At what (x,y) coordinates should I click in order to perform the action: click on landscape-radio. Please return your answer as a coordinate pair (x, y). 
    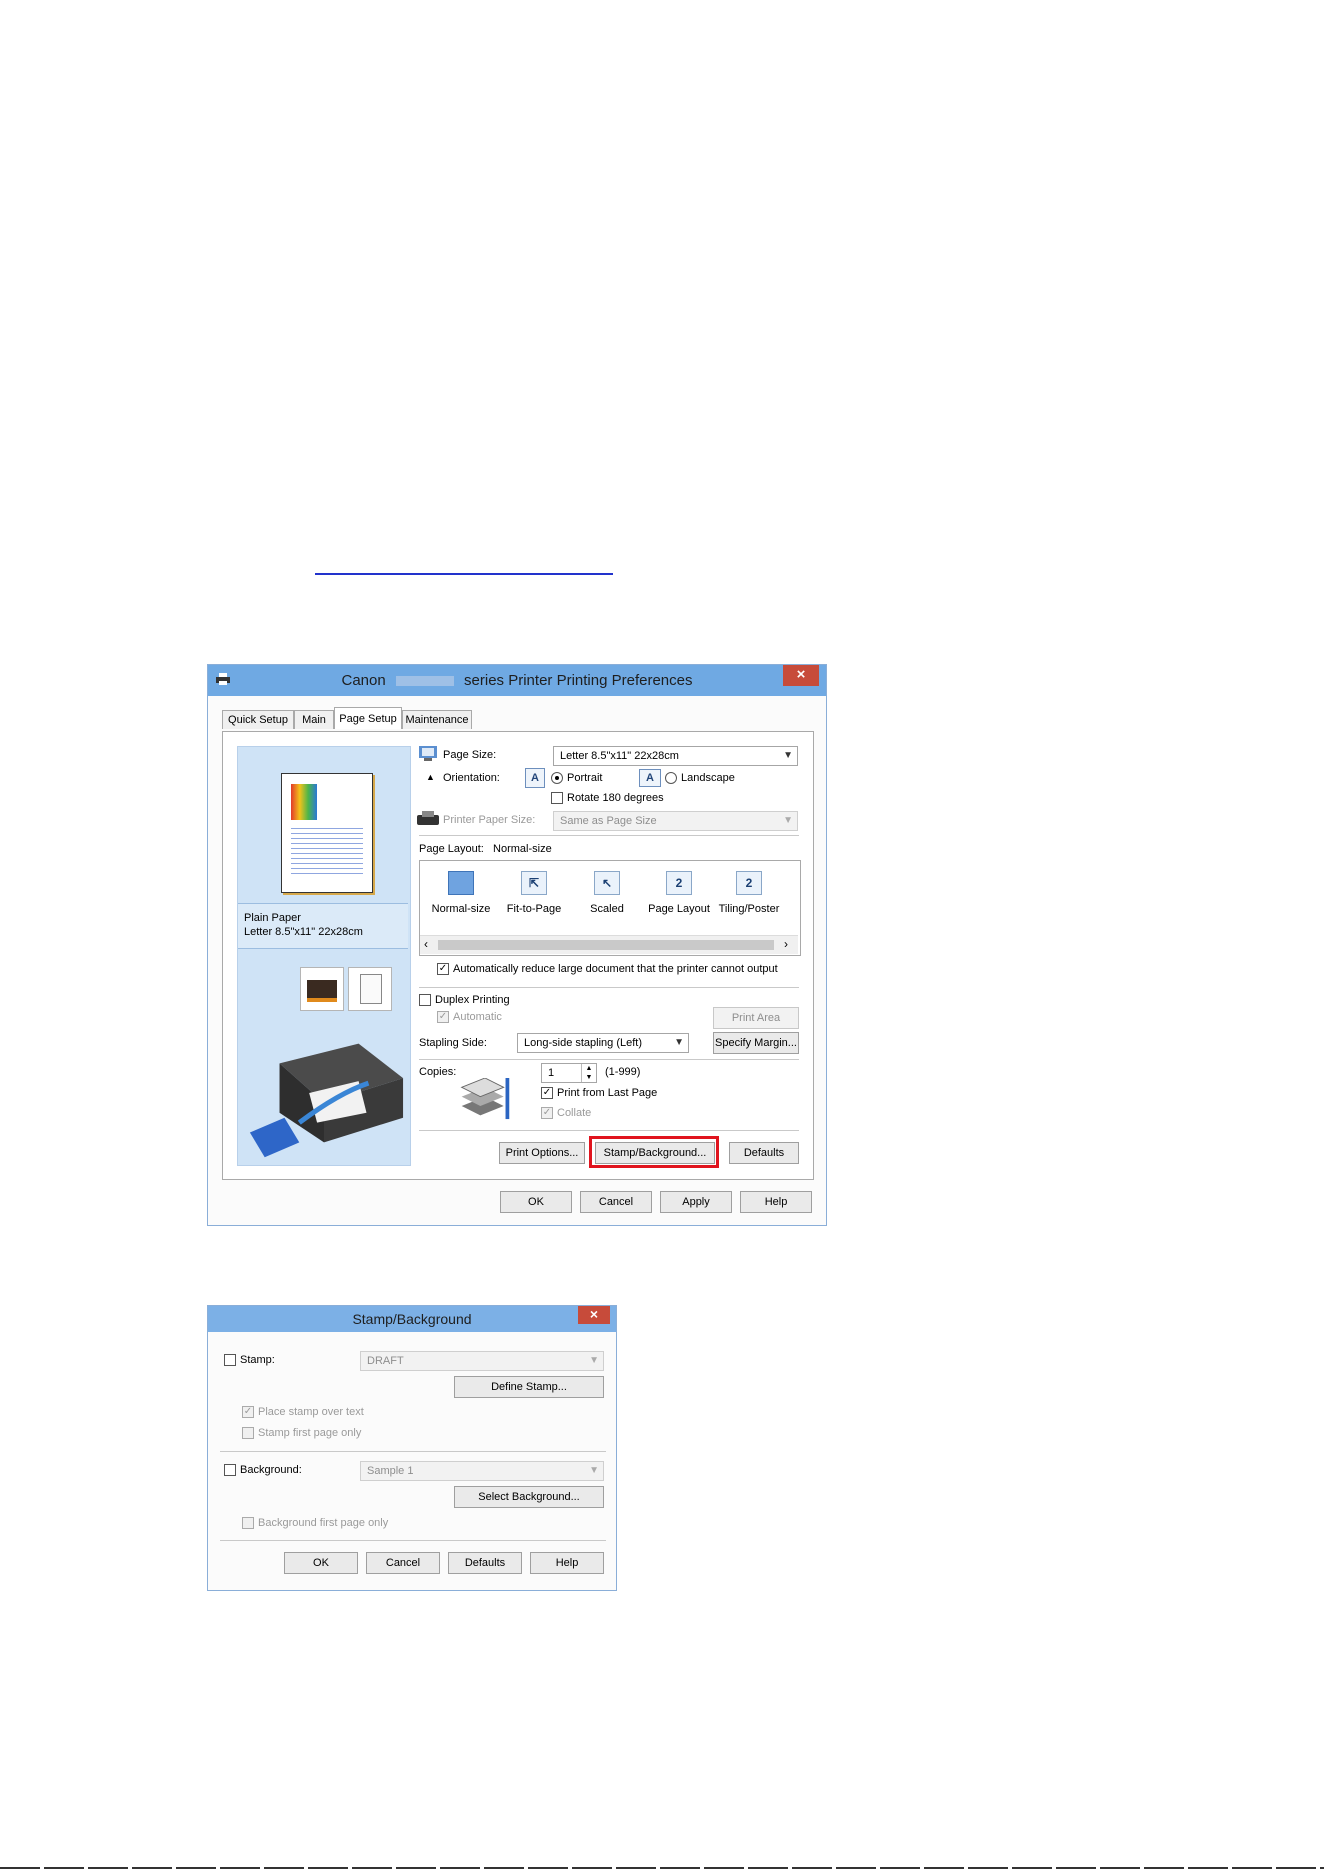
    Looking at the image, I should click on (671, 778).